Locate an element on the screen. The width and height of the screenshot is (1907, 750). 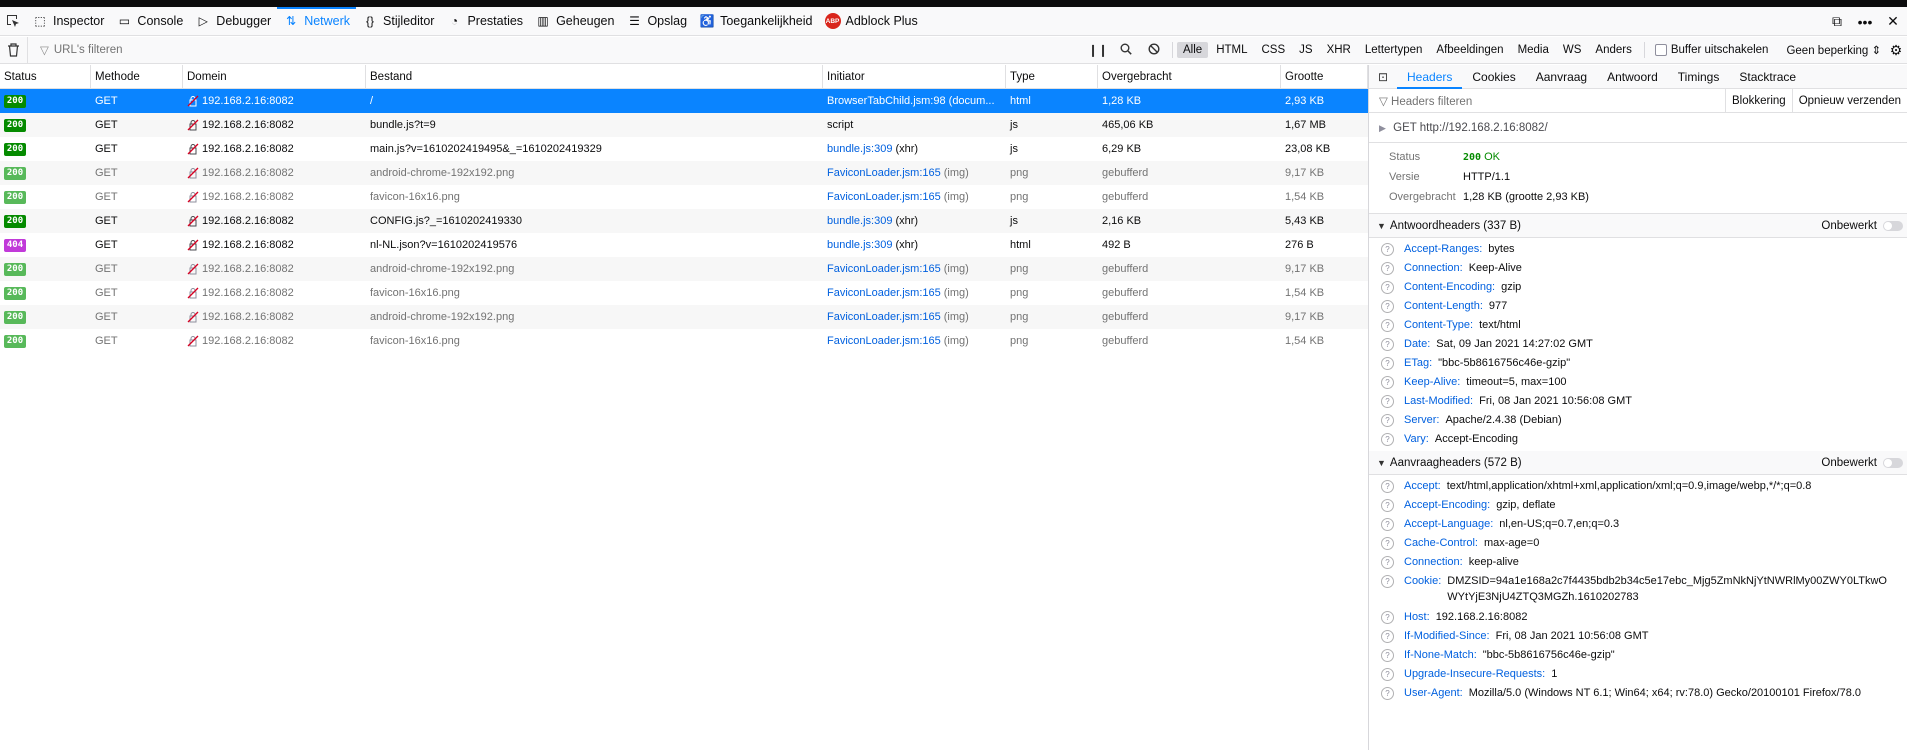
block-icon is located at coordinates (1154, 50).